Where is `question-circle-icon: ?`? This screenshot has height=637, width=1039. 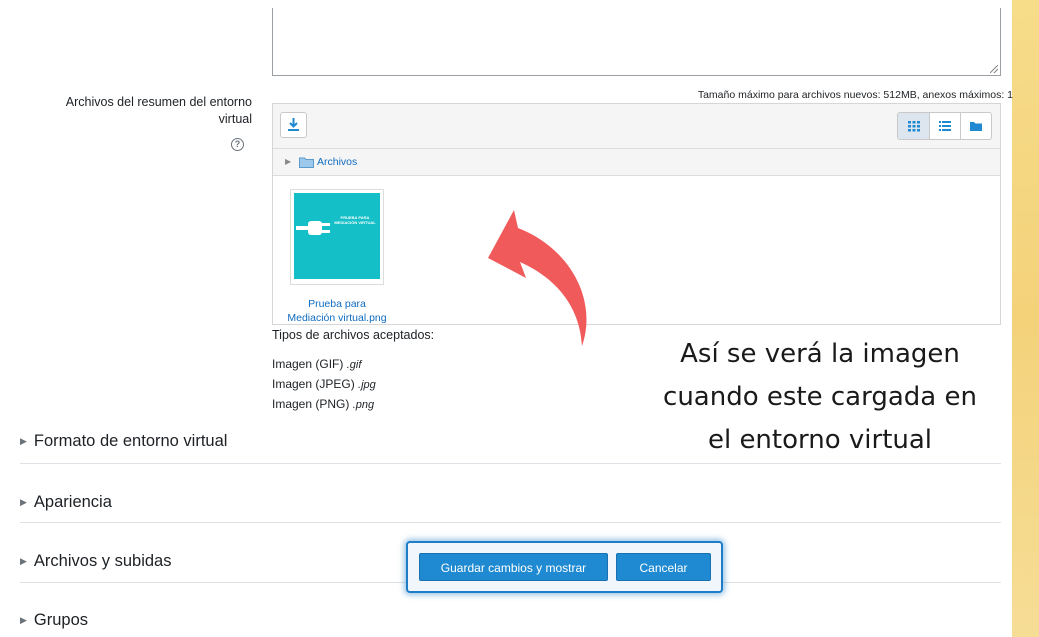
question-circle-icon: ? is located at coordinates (237, 144).